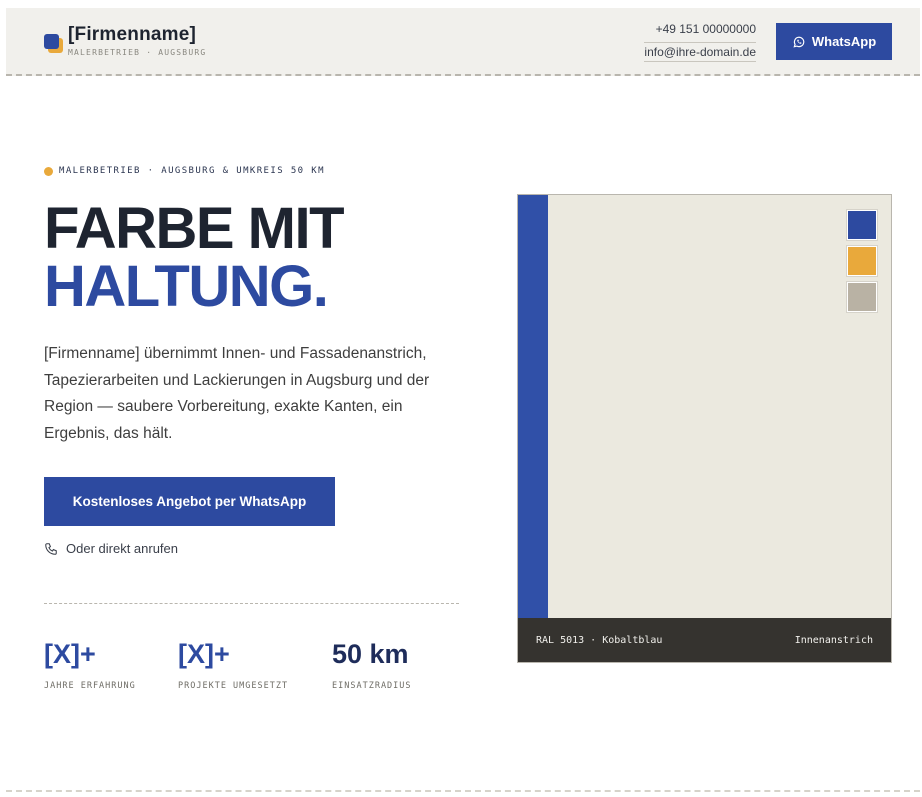  Describe the element at coordinates (132, 35) in the screenshot. I see `brand-name: [Firmenname]` at that location.